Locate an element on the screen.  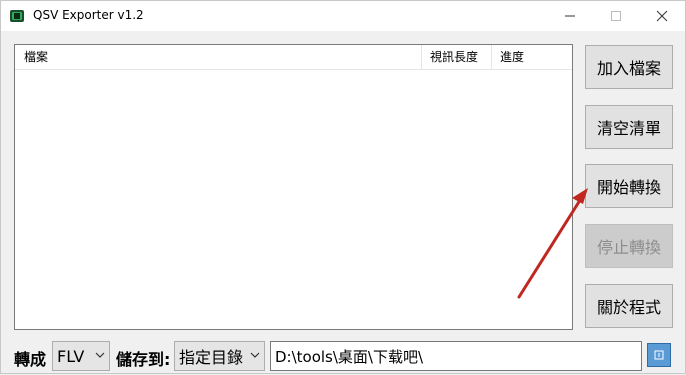
save-to-label: 儲存到: is located at coordinates (143, 359).